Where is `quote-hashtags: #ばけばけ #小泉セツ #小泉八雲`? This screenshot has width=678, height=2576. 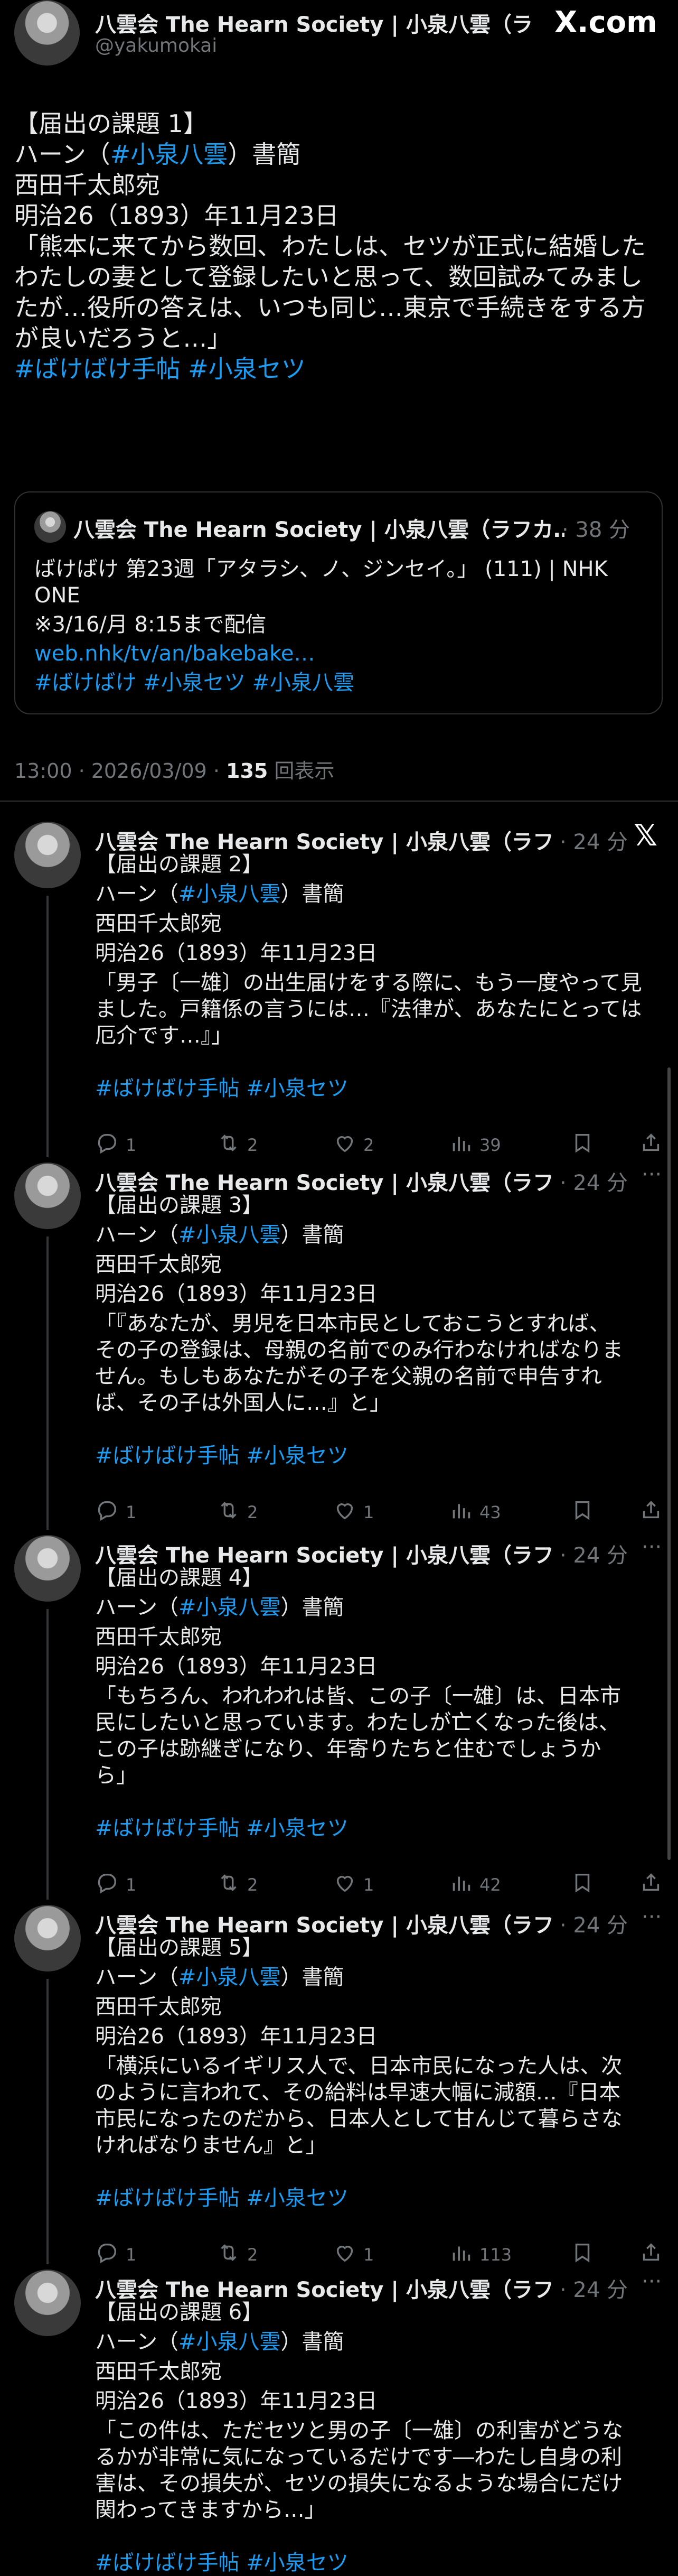
quote-hashtags: #ばけばけ #小泉セツ #小泉八雲 is located at coordinates (194, 683).